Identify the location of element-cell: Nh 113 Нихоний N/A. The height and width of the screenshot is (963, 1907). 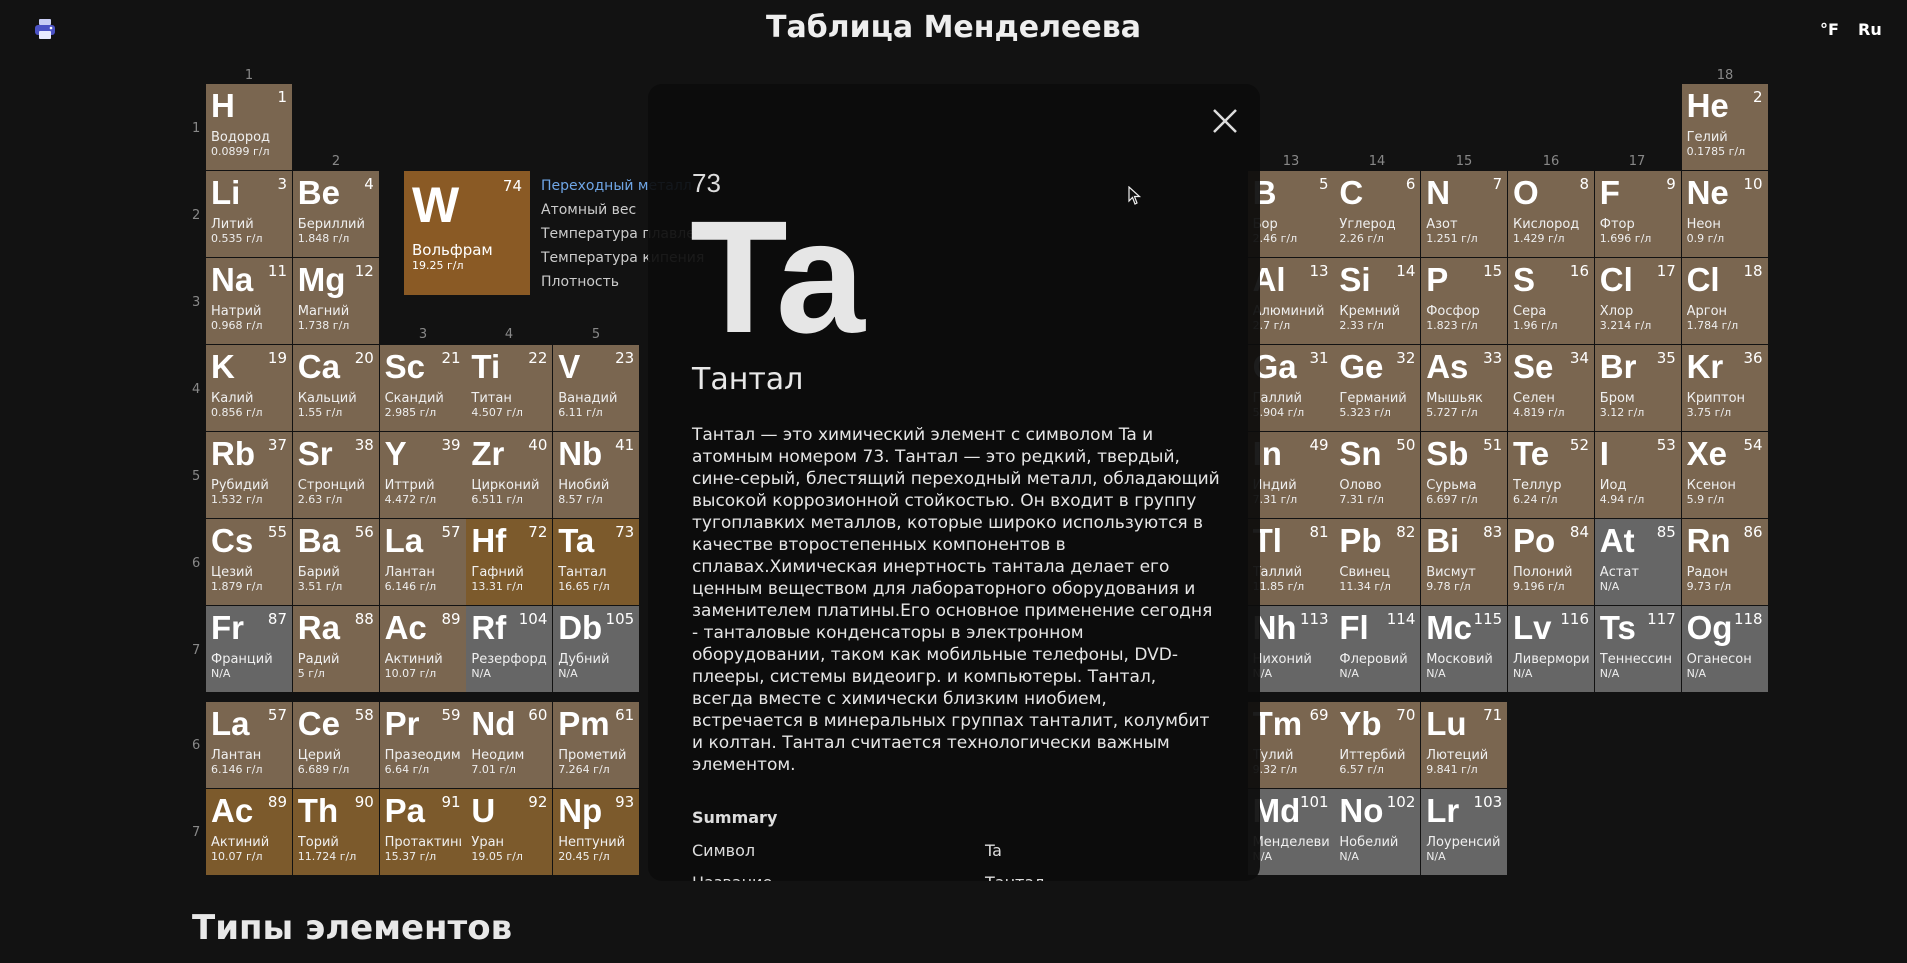
(1290, 649).